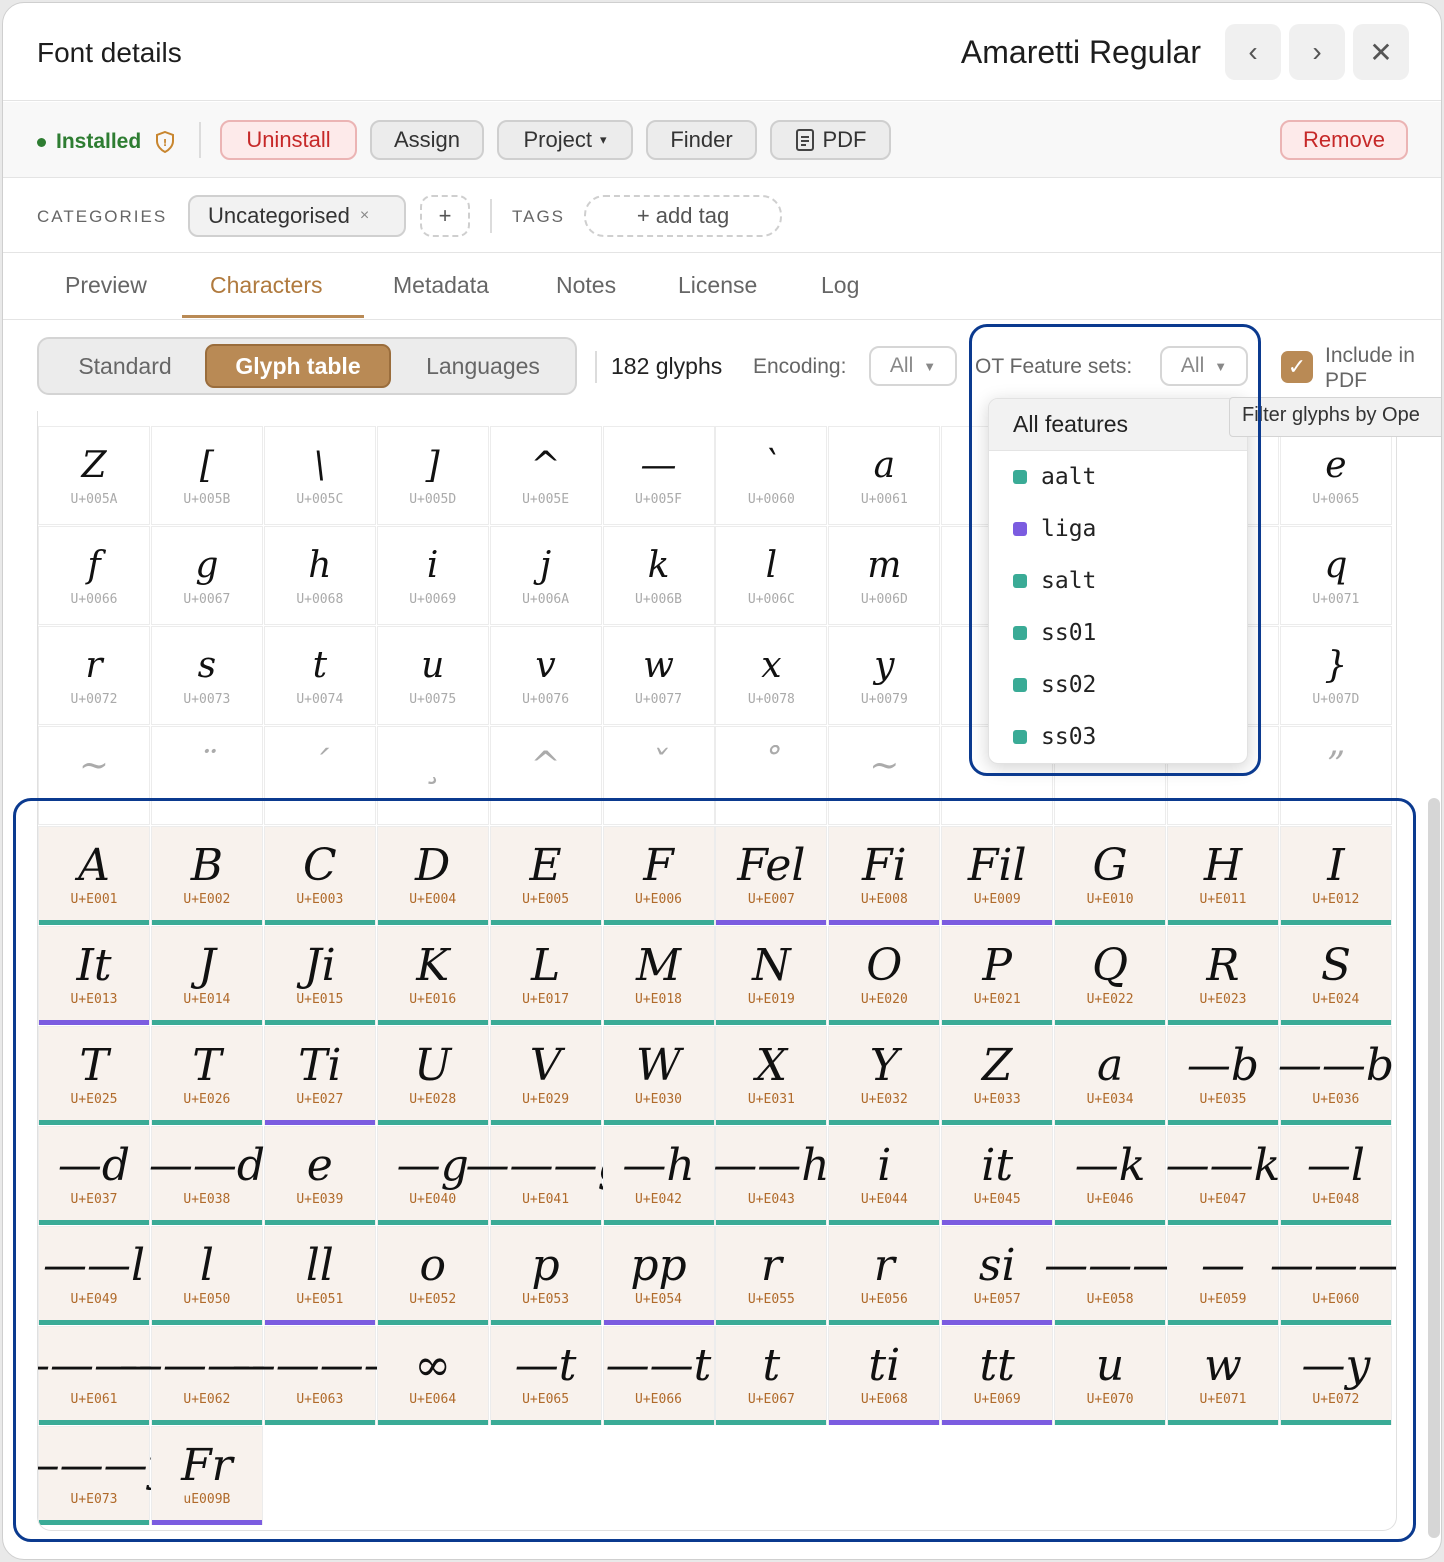  I want to click on dropdown-all-features: All features, so click(1118, 425).